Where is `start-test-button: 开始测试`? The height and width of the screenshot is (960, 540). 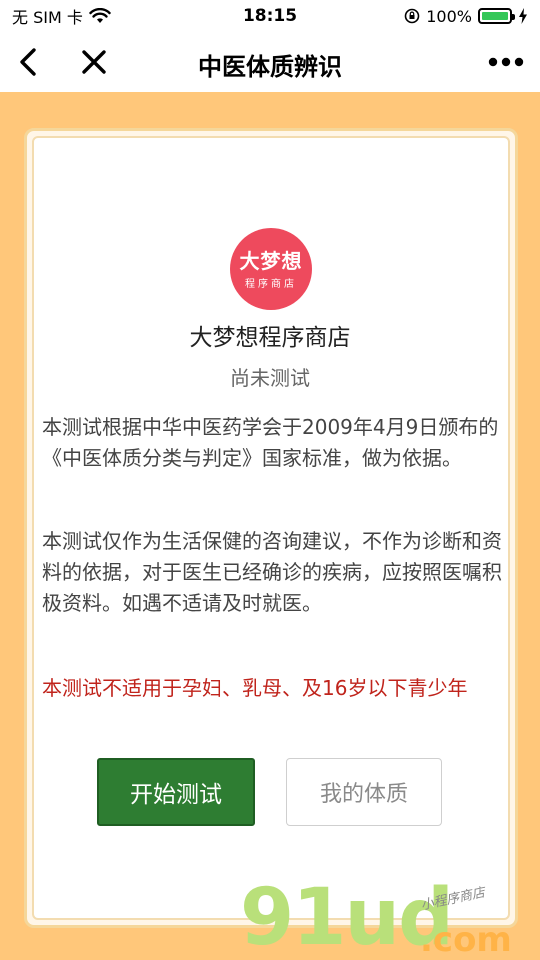
start-test-button: 开始测试 is located at coordinates (176, 792).